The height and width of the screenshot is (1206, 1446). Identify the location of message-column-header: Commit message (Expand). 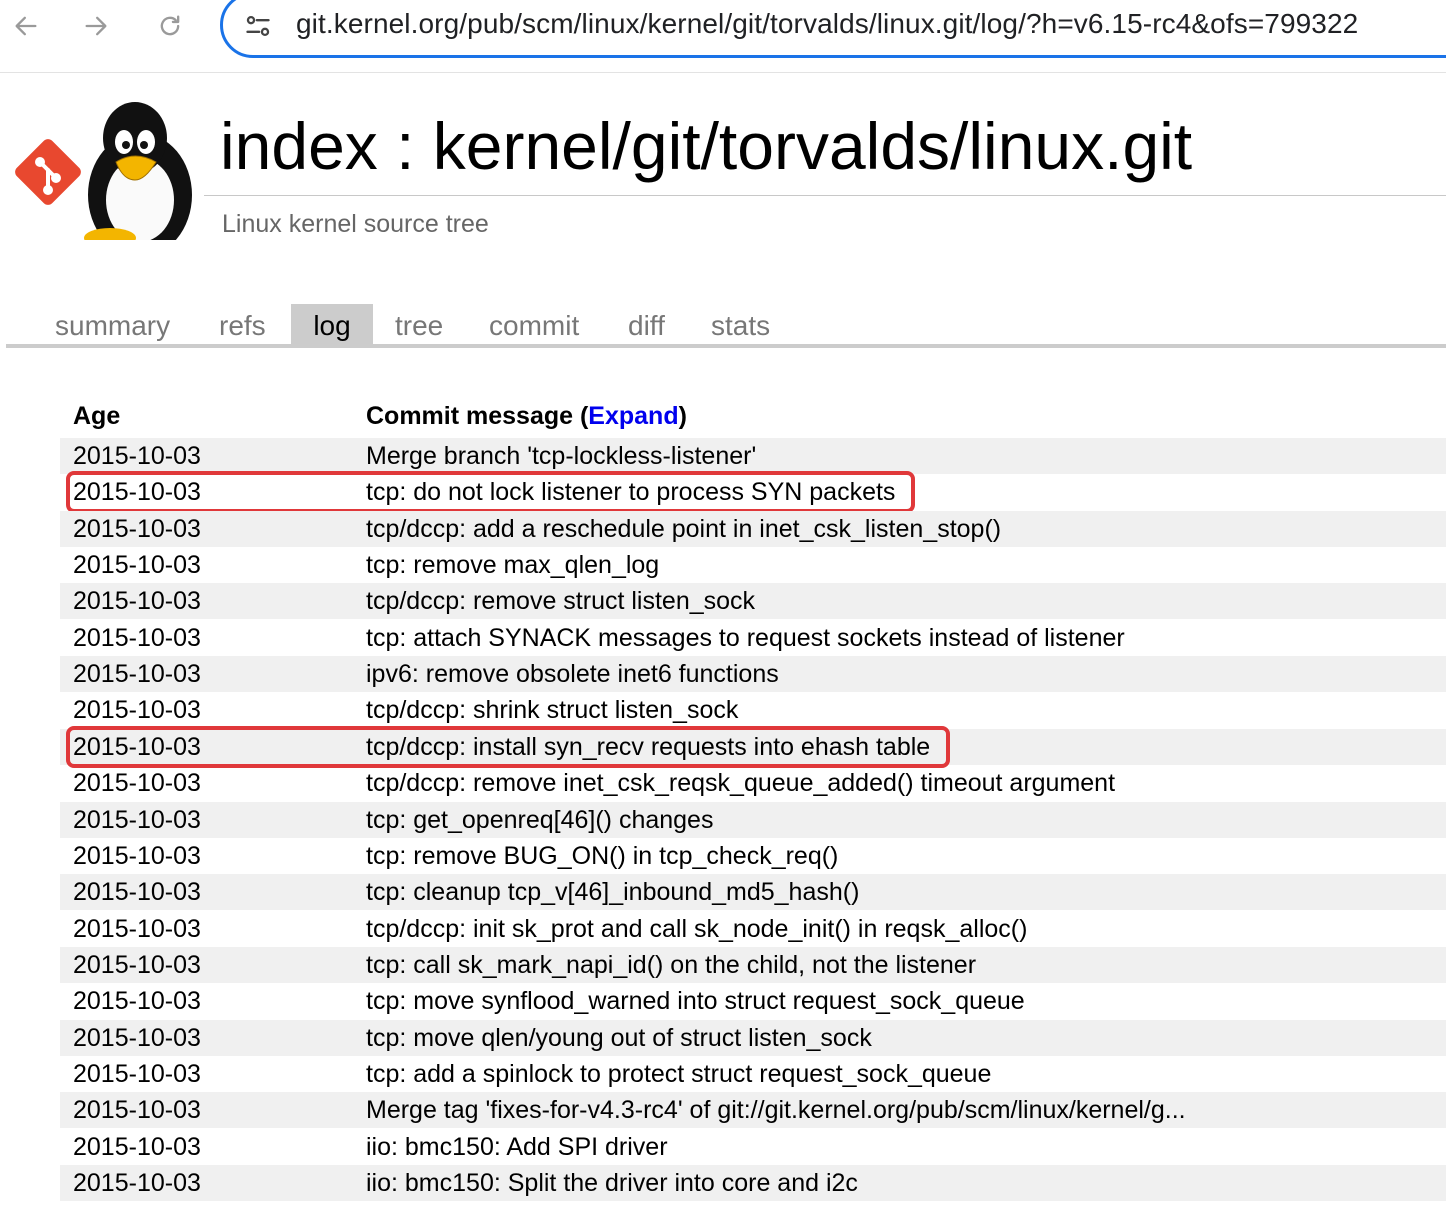
(526, 416).